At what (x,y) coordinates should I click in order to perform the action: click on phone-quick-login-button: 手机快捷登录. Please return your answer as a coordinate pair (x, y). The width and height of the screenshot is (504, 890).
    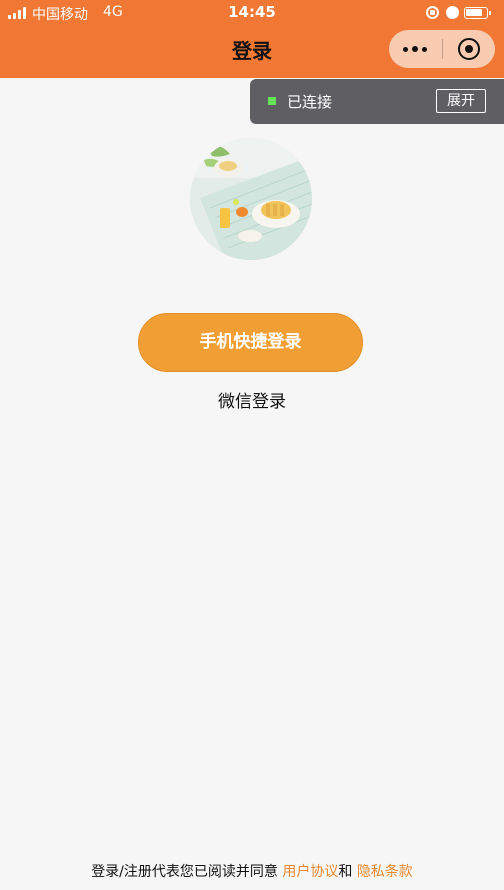
    Looking at the image, I should click on (250, 342).